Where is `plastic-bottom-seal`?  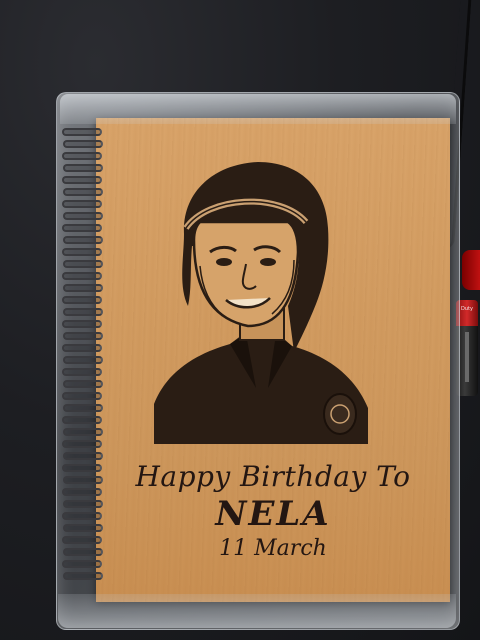 plastic-bottom-seal is located at coordinates (257, 611).